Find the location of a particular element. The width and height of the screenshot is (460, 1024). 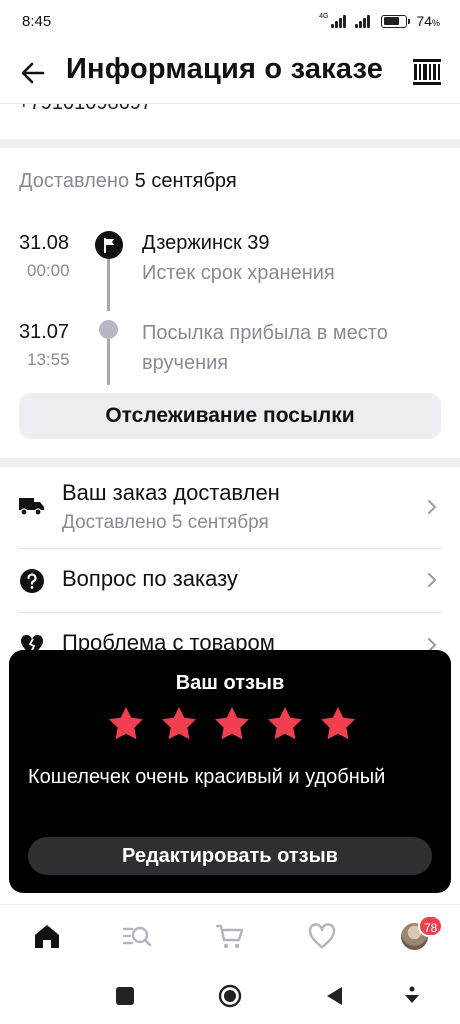

review-text: Кошелечек очень красивый и удобный is located at coordinates (207, 777).